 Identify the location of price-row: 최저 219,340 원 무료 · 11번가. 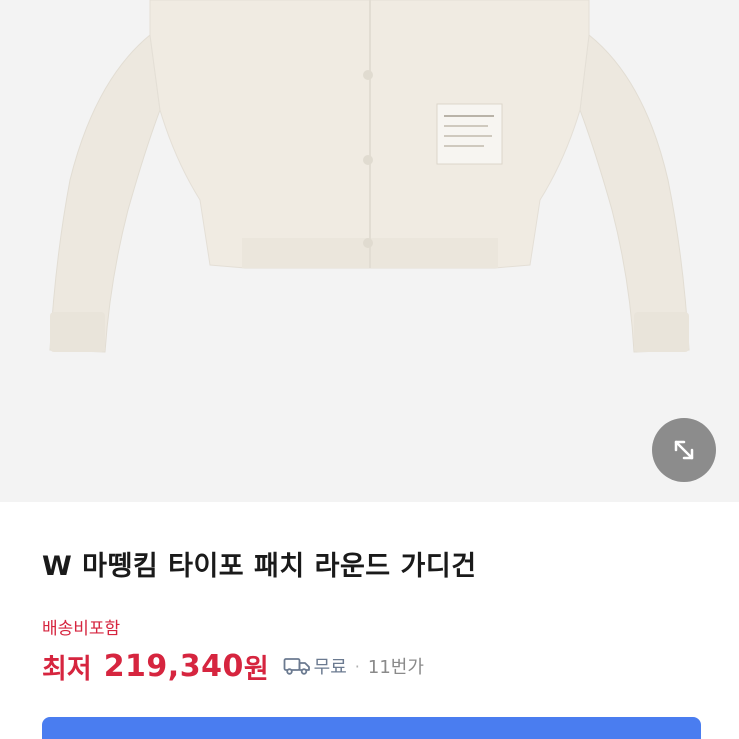
(233, 666).